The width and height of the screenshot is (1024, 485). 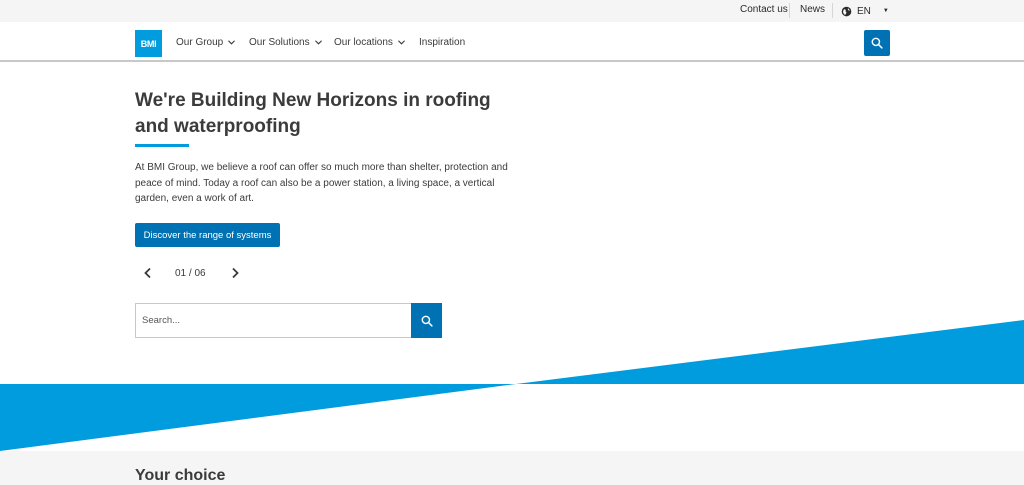 I want to click on section-title: Your choice, so click(x=180, y=475).